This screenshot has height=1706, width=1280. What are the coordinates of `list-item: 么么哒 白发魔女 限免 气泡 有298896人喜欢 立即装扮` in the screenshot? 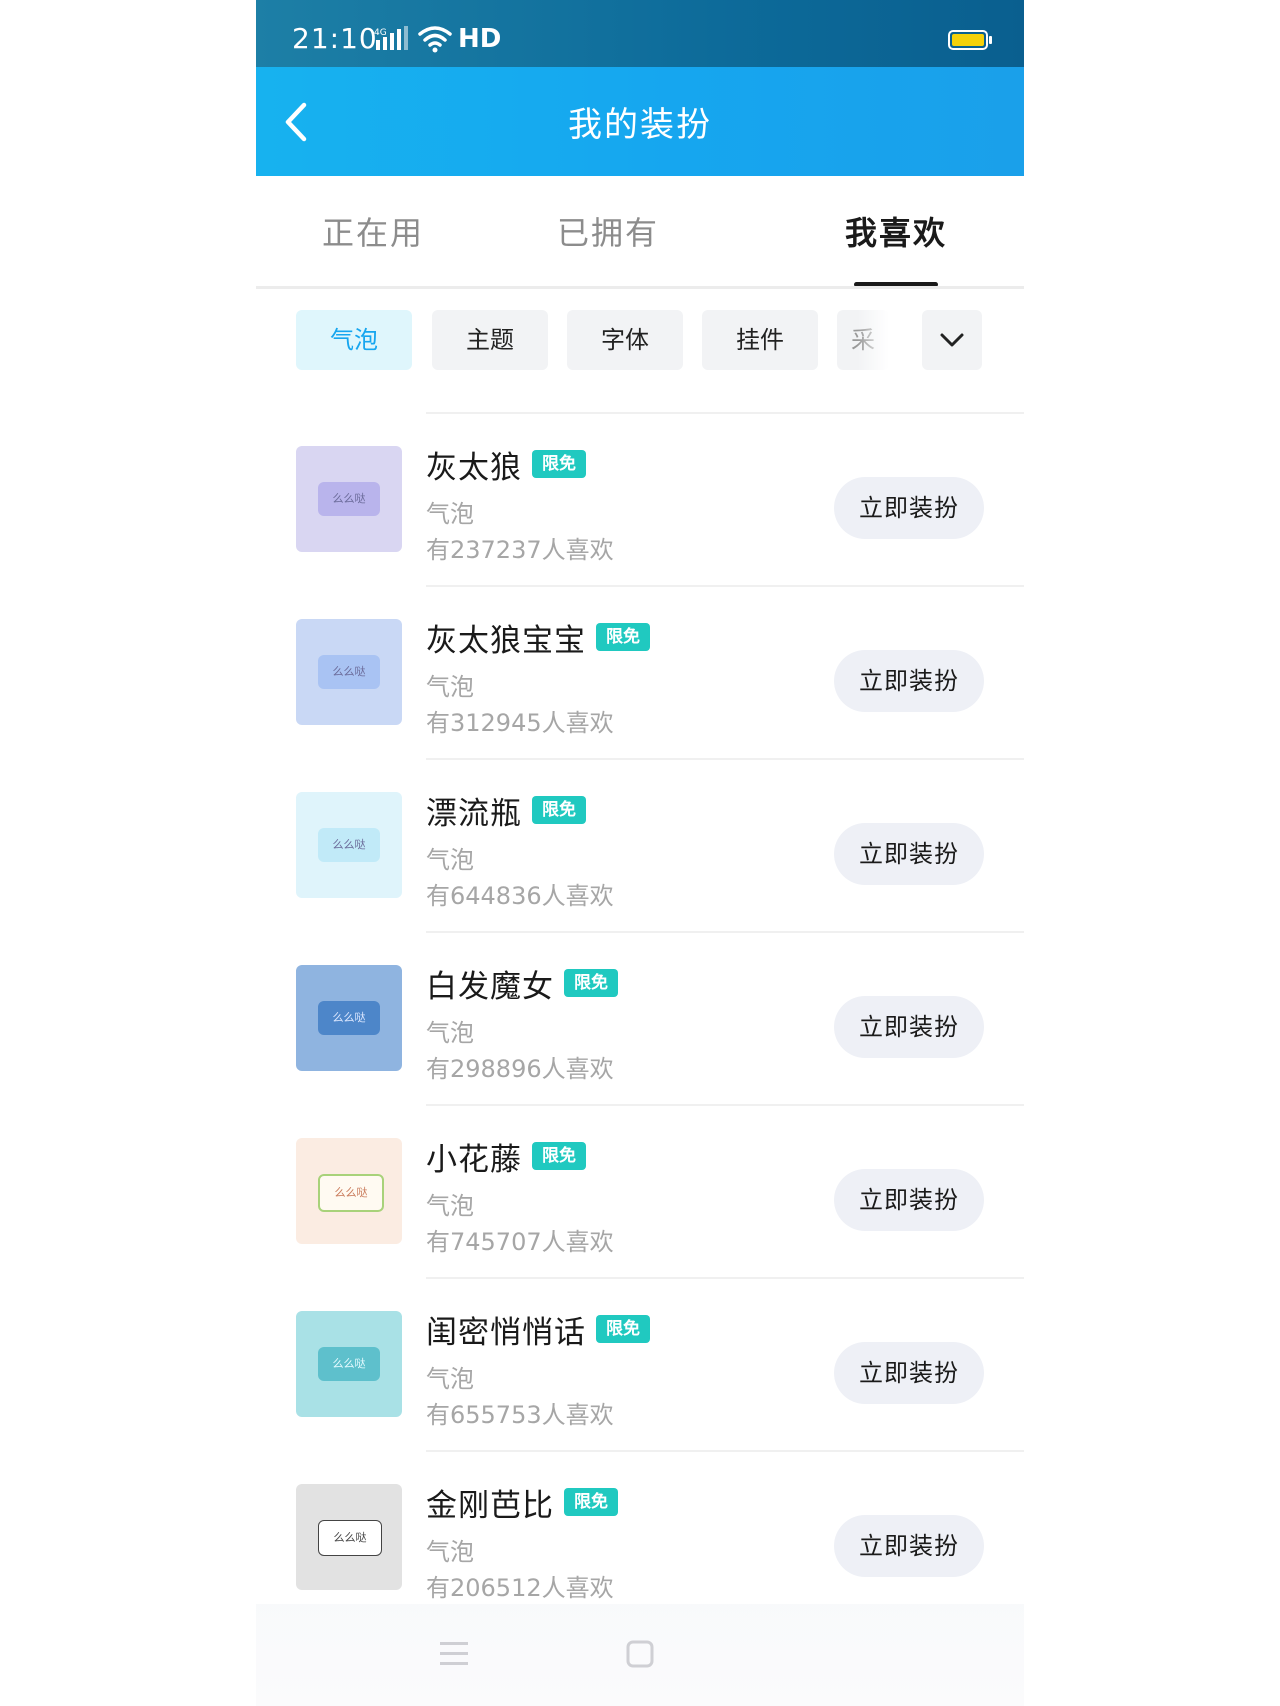 It's located at (640, 1017).